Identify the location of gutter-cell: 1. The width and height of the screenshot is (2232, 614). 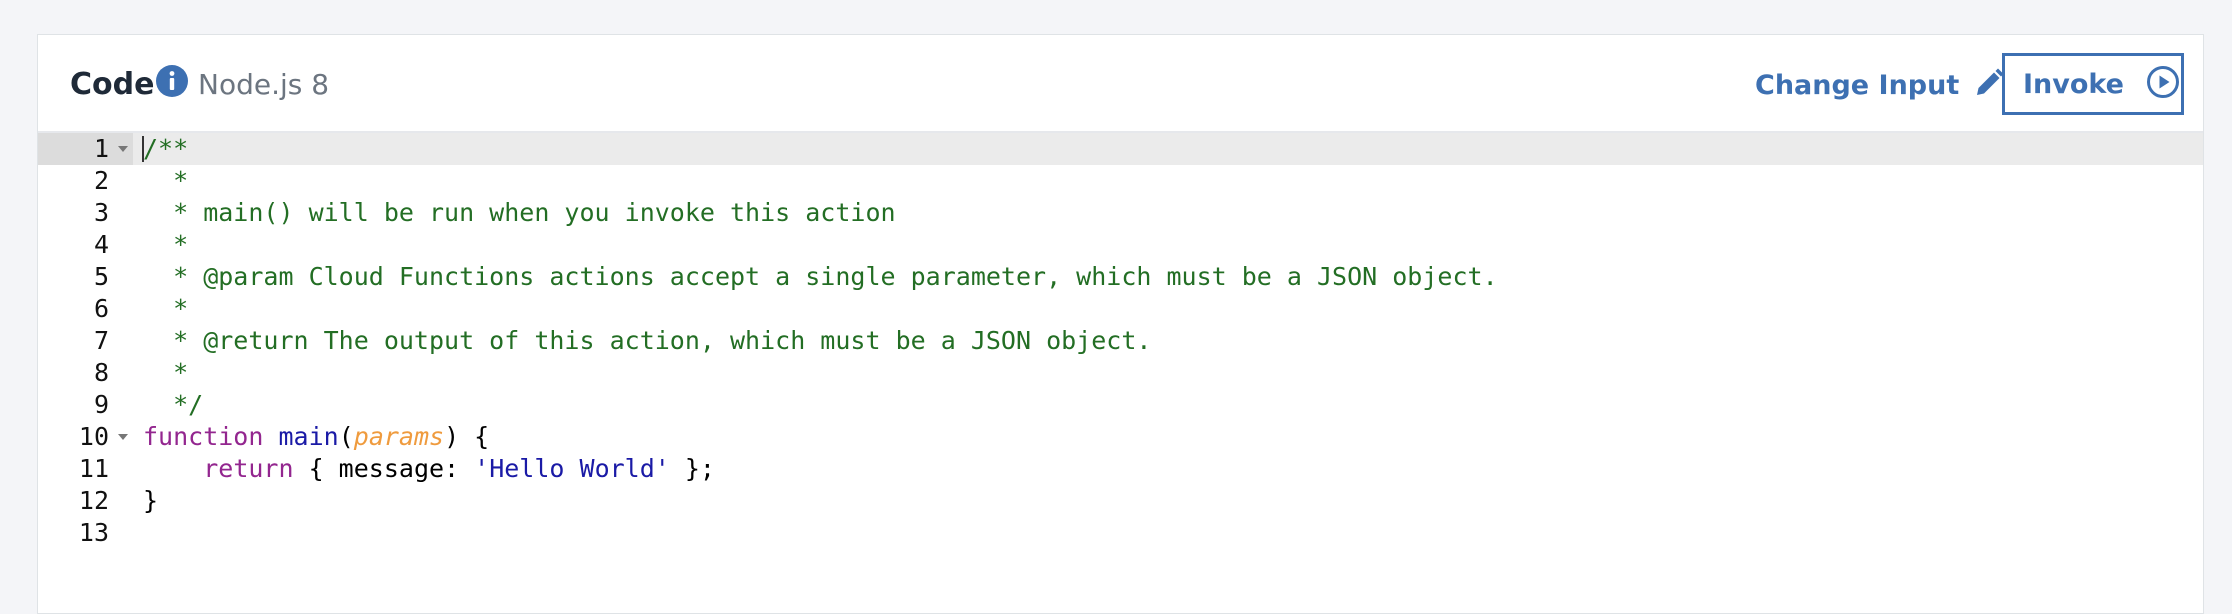
(85, 149).